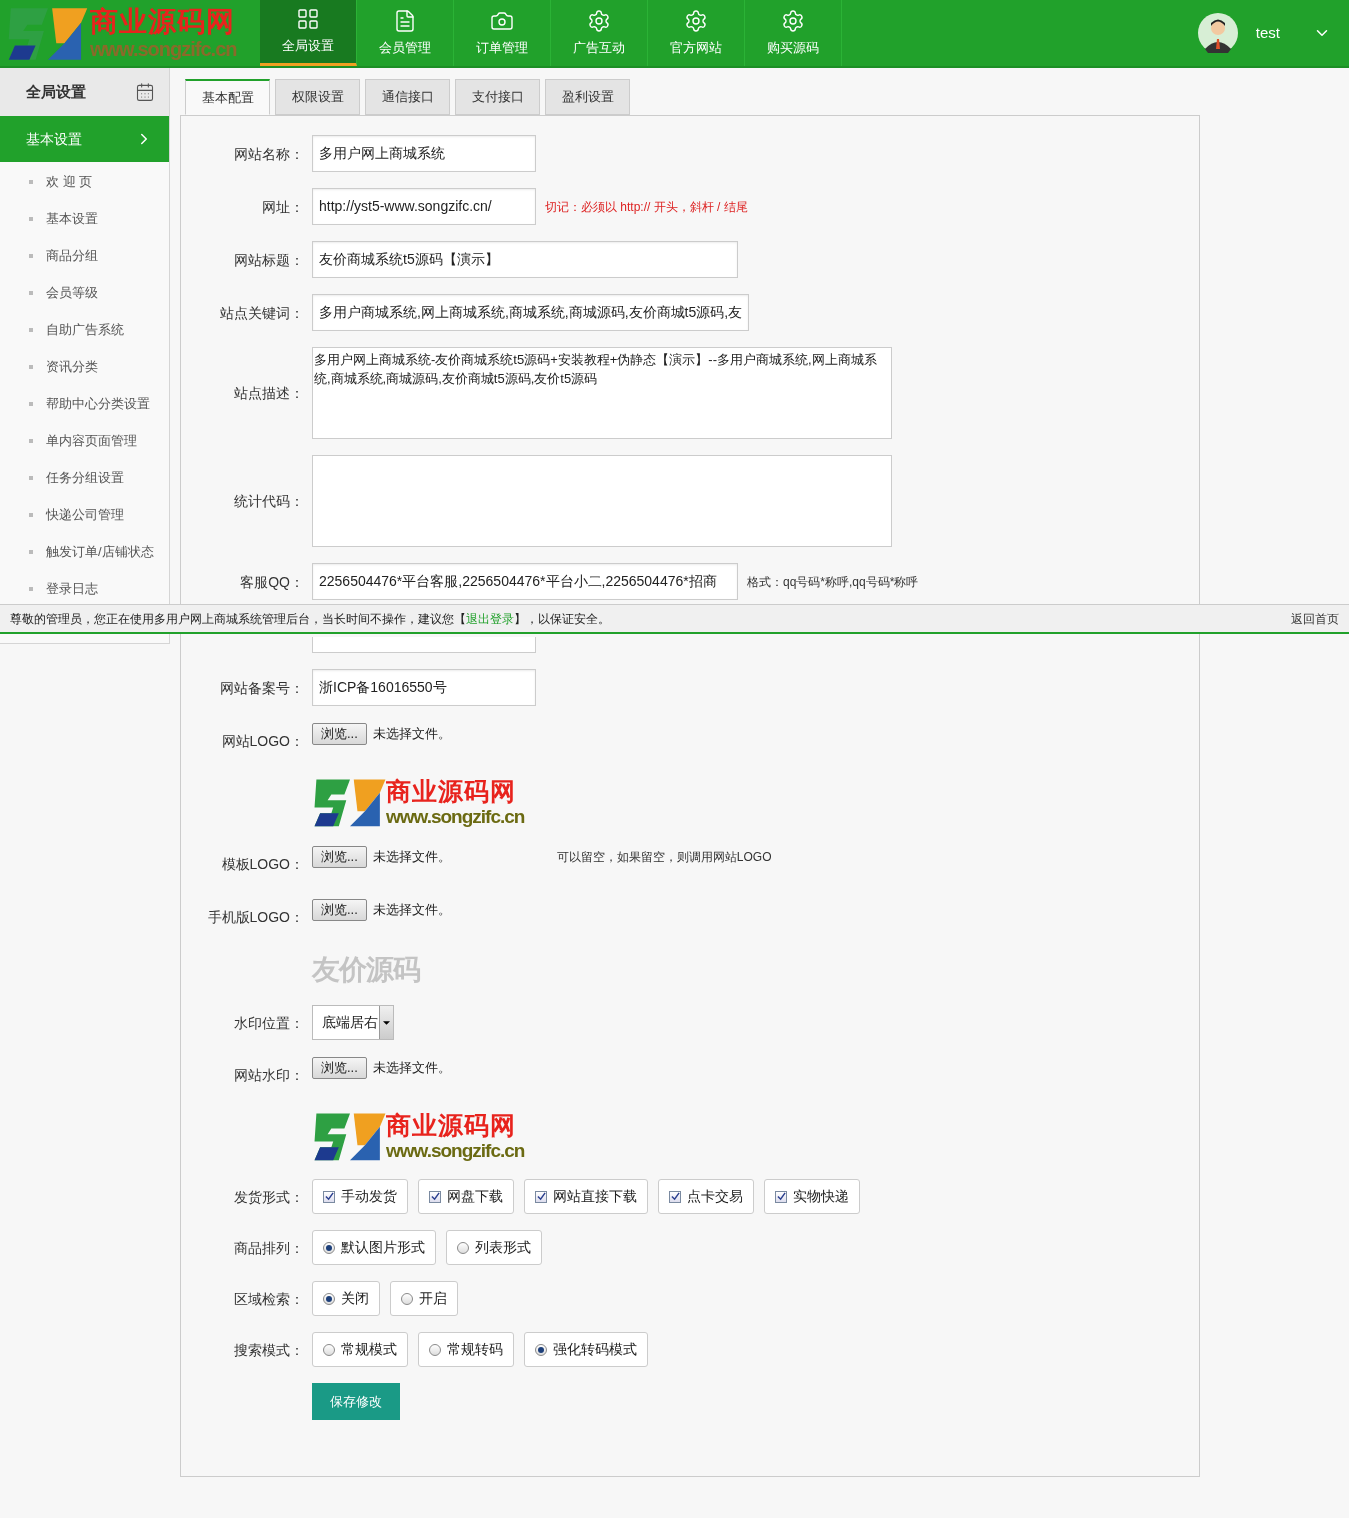  What do you see at coordinates (269, 1196) in the screenshot?
I see `field-label: 发货形式：` at bounding box center [269, 1196].